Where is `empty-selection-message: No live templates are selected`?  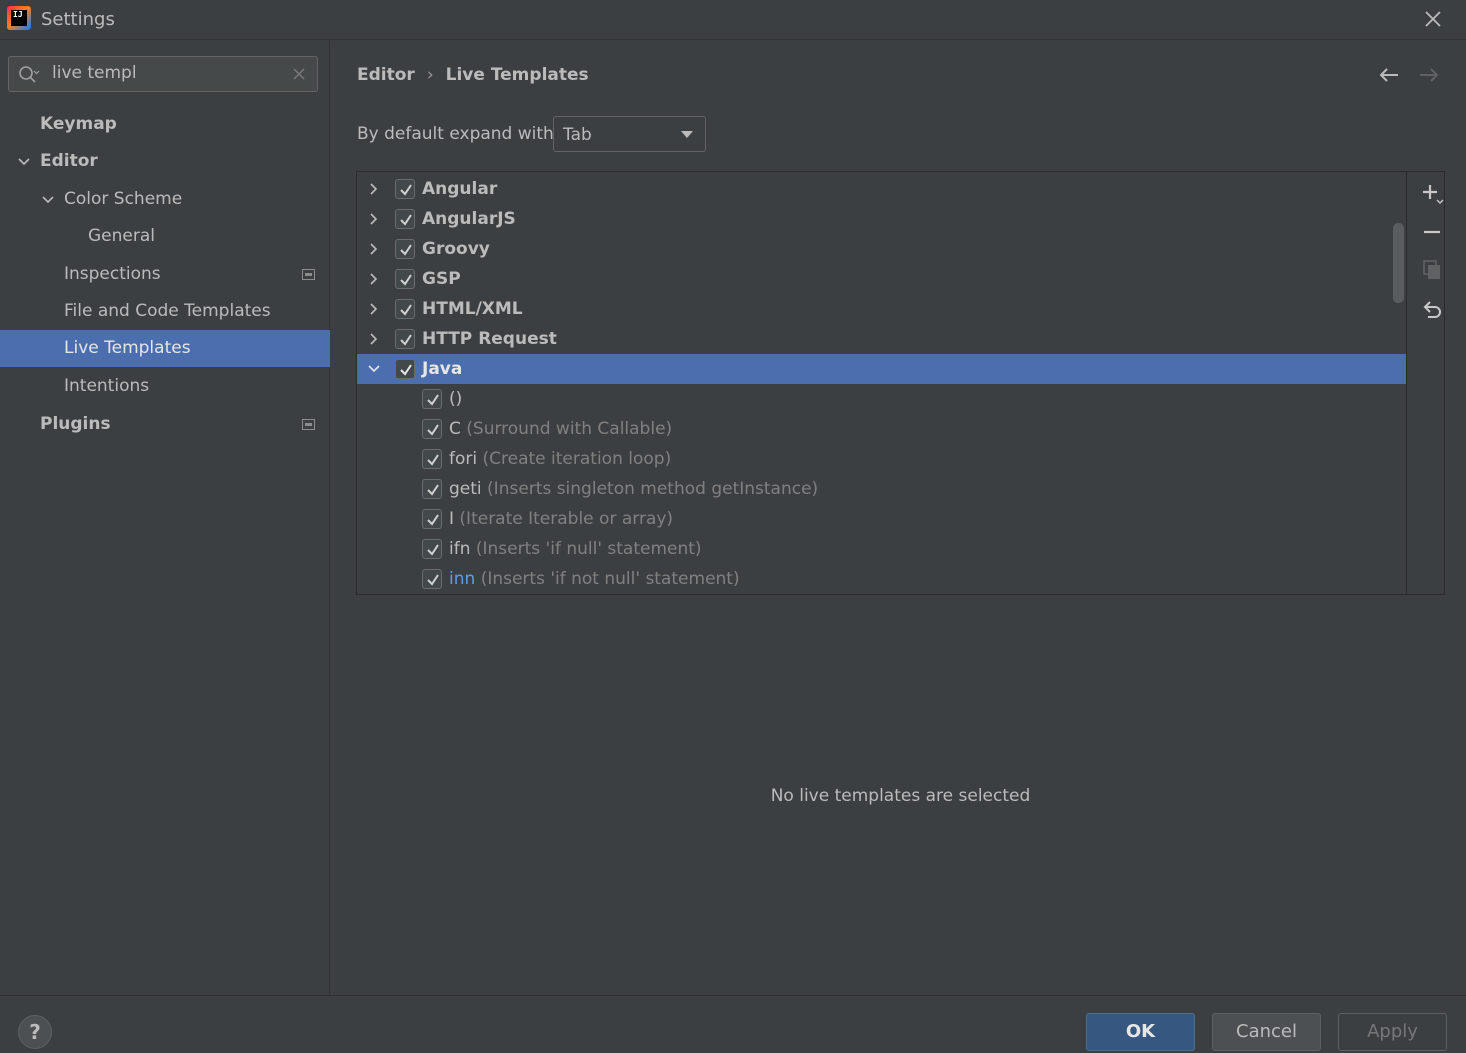 empty-selection-message: No live templates are selected is located at coordinates (900, 796).